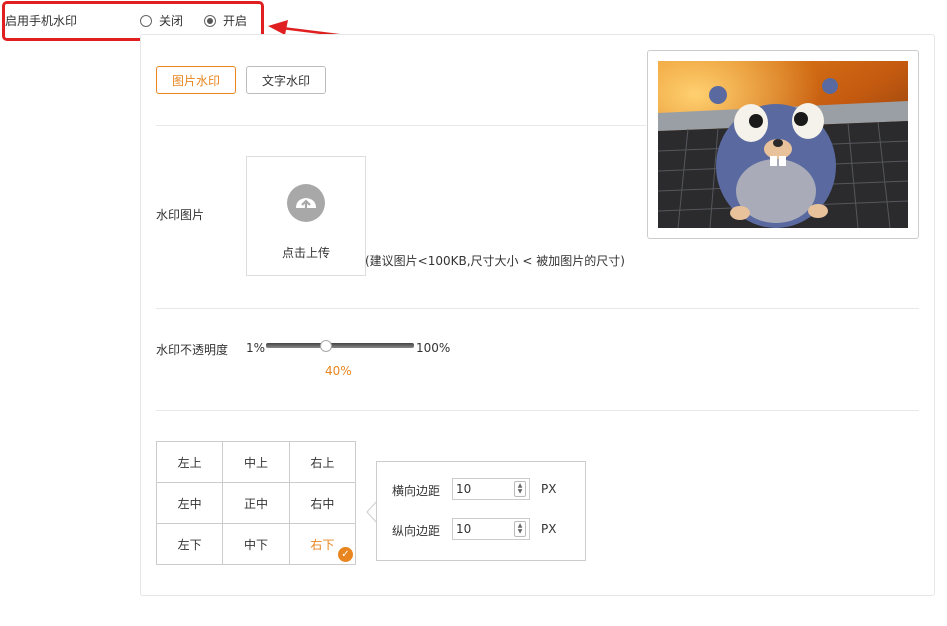 Image resolution: width=947 pixels, height=626 pixels. What do you see at coordinates (322, 503) in the screenshot?
I see `position-middle-right: 右中` at bounding box center [322, 503].